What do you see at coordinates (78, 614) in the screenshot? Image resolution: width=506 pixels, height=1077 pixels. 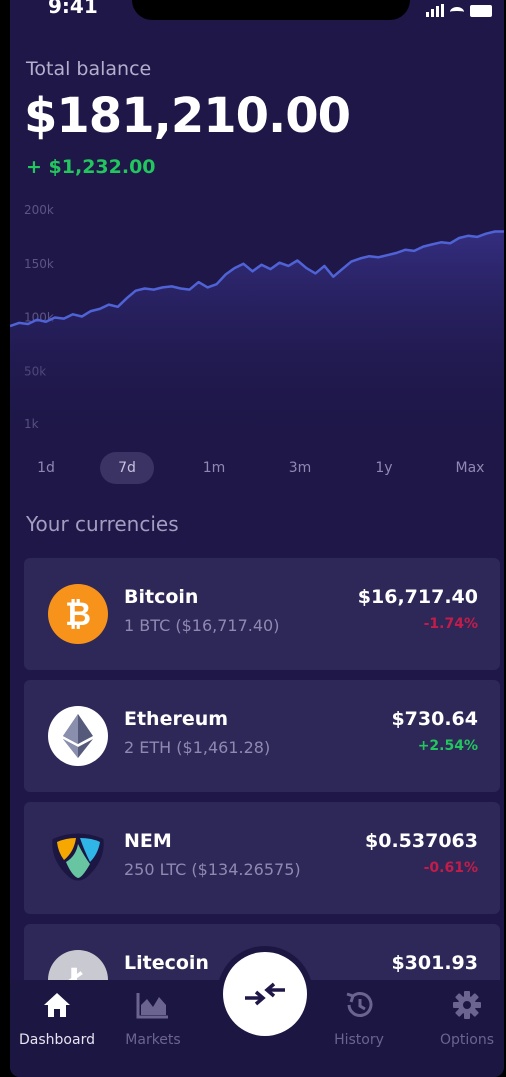 I see `bitcoin-icon: ₿` at bounding box center [78, 614].